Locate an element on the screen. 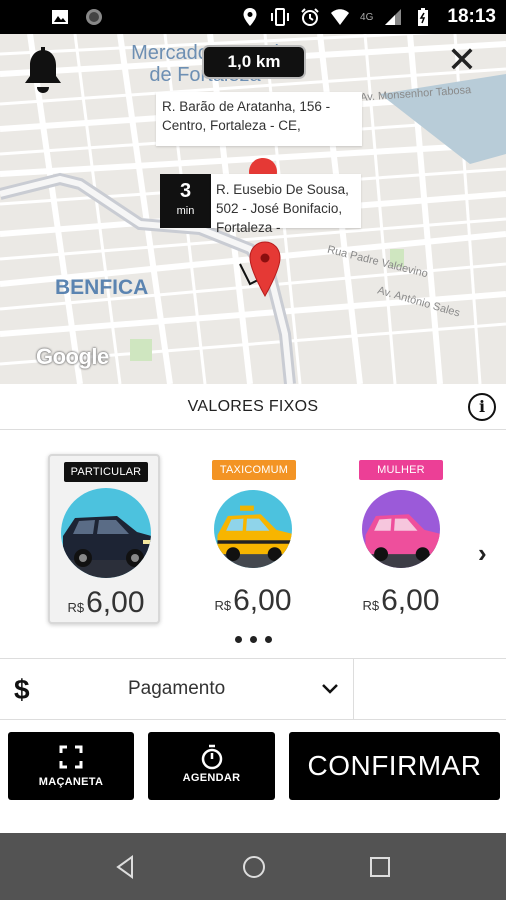 The height and width of the screenshot is (900, 506). system-nav-bar is located at coordinates (253, 866).